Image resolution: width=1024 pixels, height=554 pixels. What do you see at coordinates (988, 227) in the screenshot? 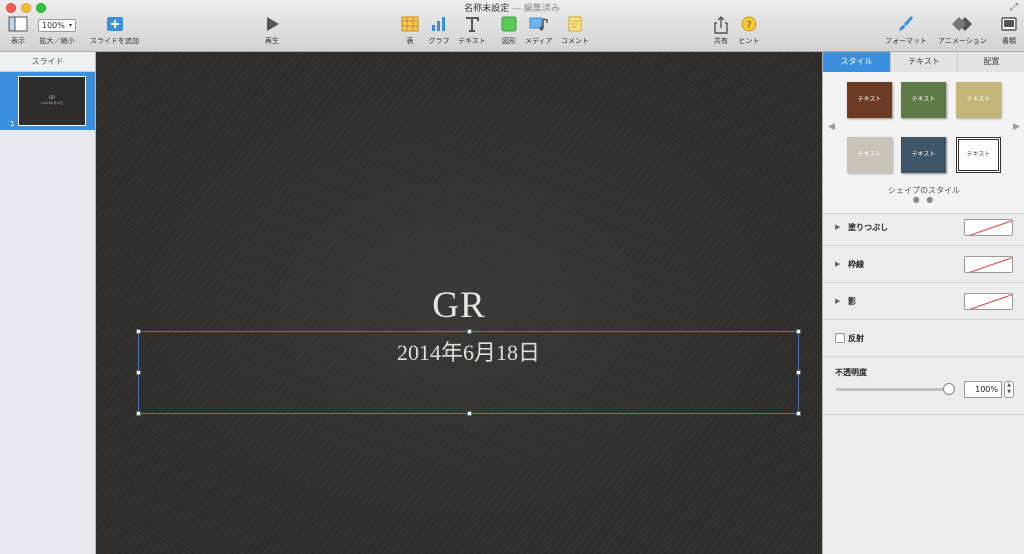
I see `fill-color-well` at bounding box center [988, 227].